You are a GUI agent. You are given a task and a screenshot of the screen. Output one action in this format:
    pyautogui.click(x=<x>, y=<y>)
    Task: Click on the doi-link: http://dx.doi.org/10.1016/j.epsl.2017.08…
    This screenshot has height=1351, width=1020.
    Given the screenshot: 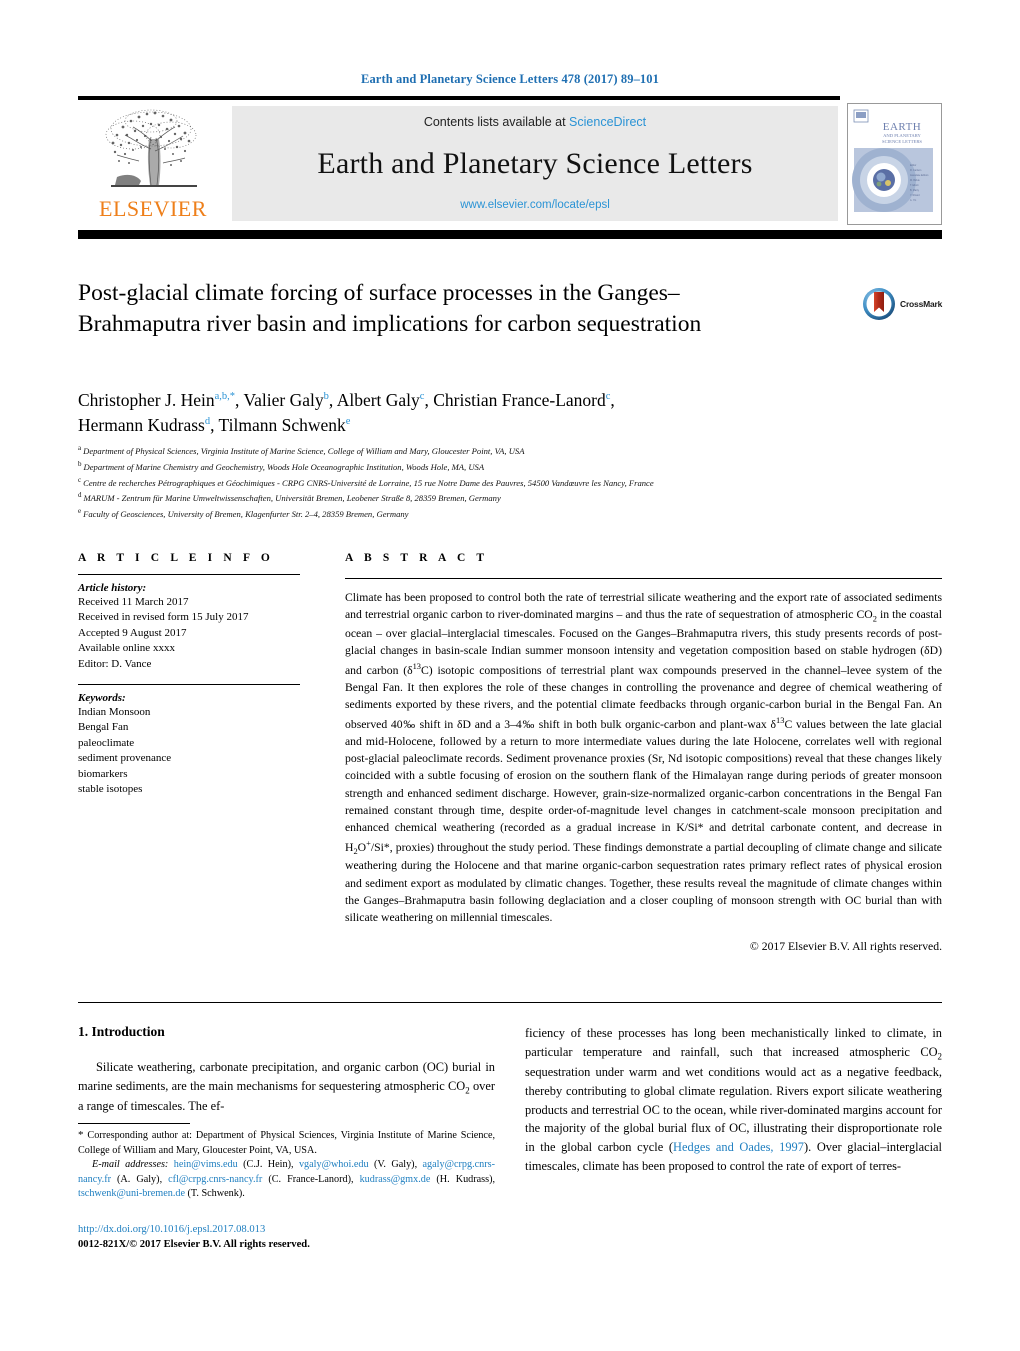 What is the action you would take?
    pyautogui.click(x=286, y=1229)
    